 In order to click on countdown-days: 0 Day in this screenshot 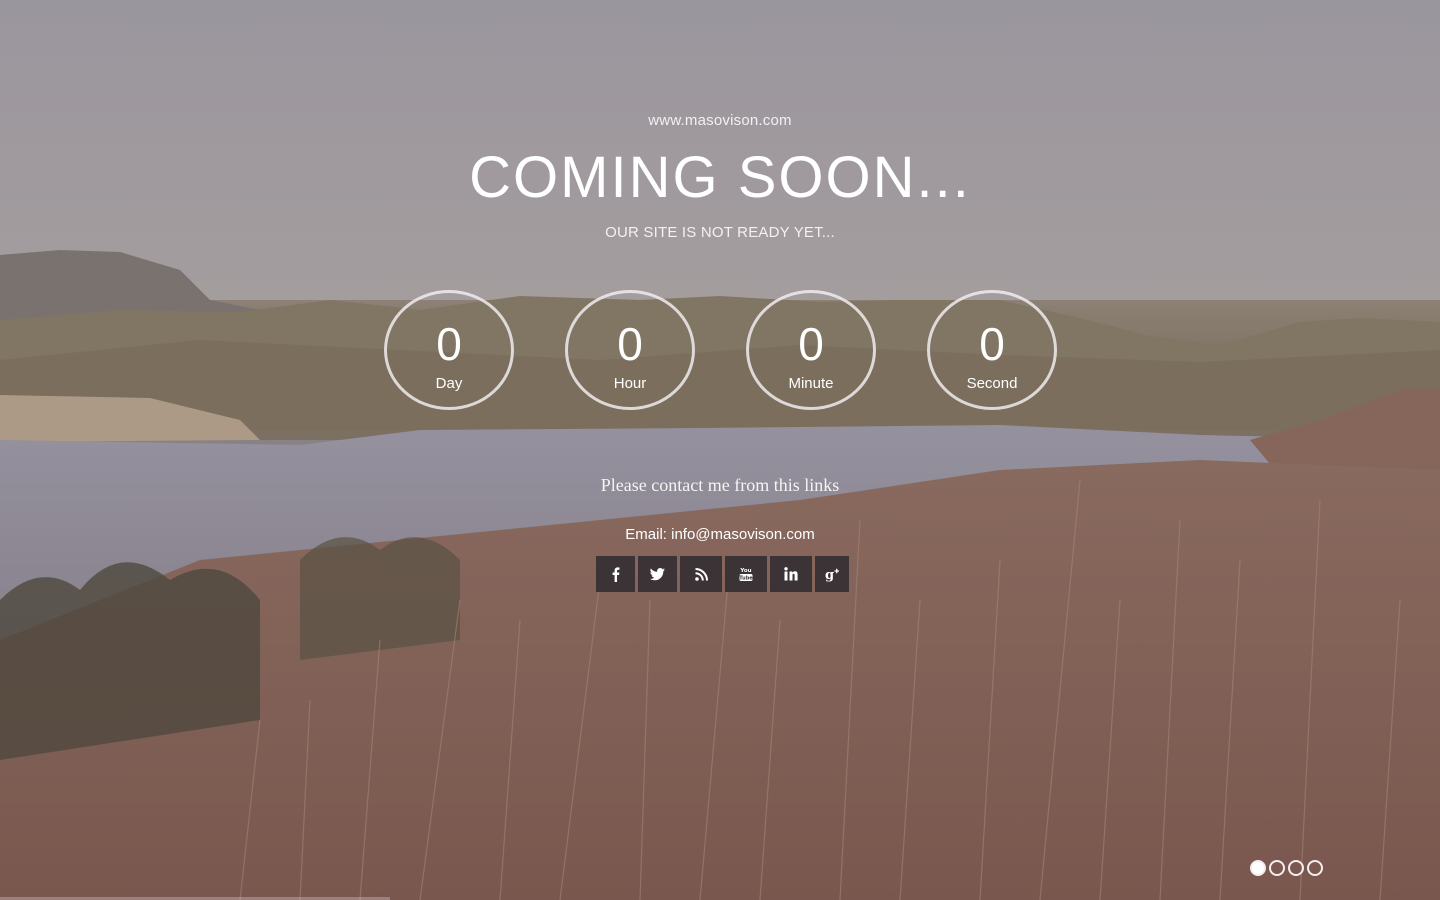, I will do `click(449, 350)`.